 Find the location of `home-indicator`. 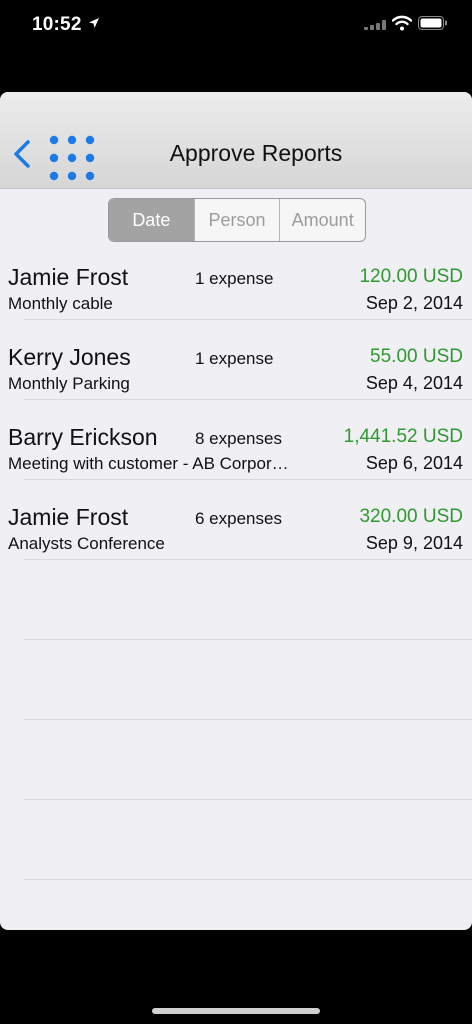

home-indicator is located at coordinates (236, 1011).